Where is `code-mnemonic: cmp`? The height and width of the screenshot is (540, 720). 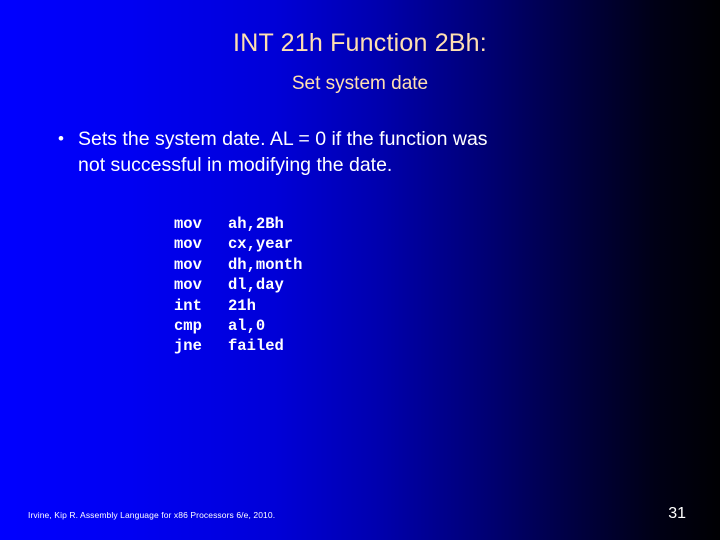 code-mnemonic: cmp is located at coordinates (188, 326).